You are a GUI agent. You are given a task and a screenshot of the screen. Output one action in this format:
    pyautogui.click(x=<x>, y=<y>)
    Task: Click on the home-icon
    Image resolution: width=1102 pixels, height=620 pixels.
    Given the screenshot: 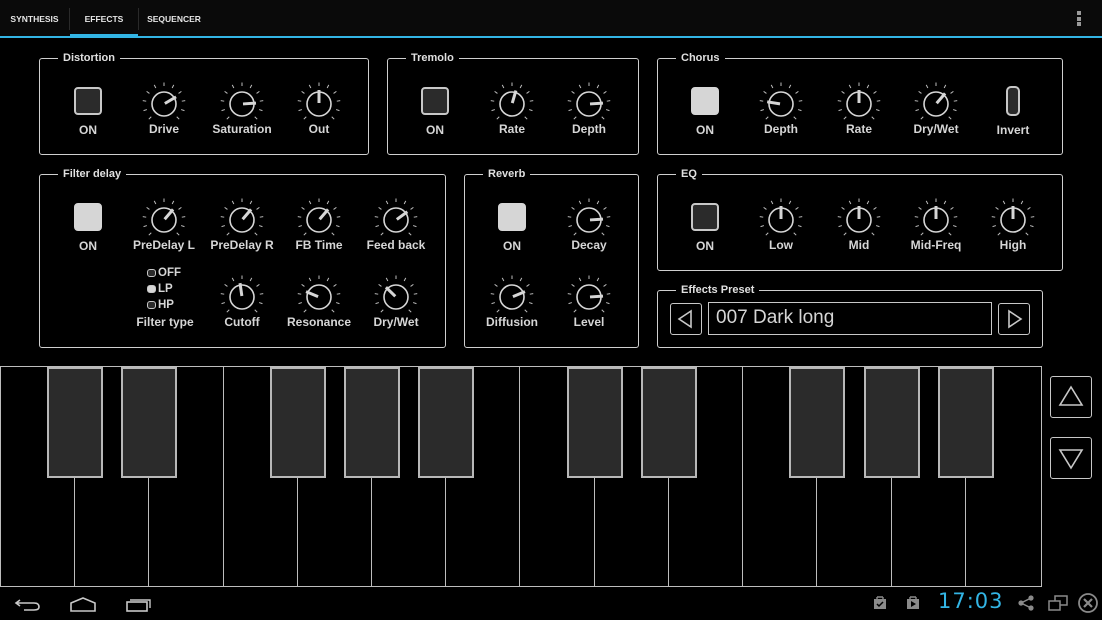 What is the action you would take?
    pyautogui.click(x=83, y=604)
    